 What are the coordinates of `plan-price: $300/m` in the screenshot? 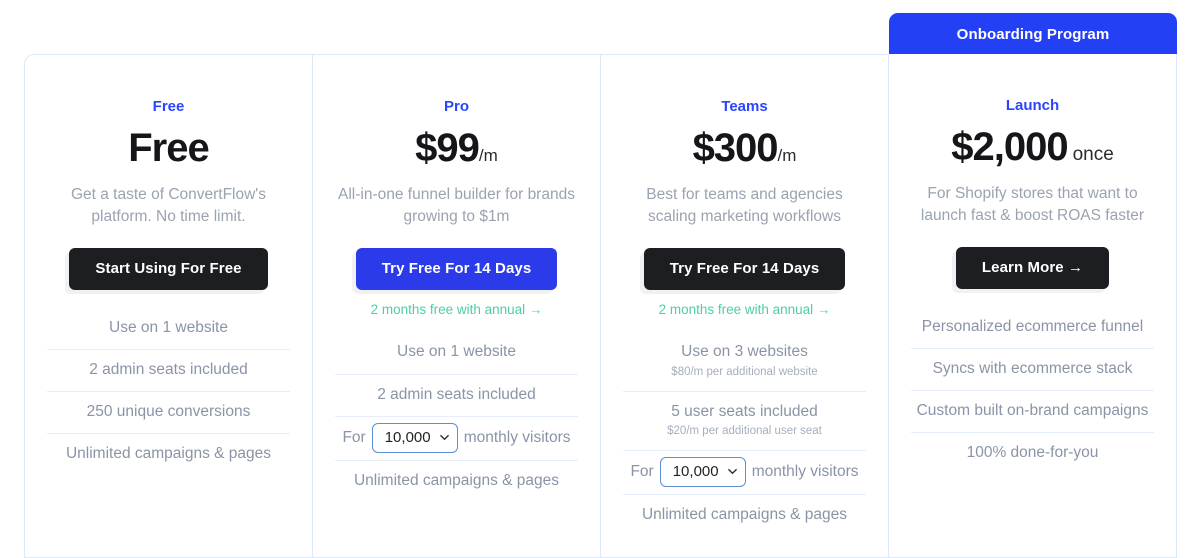 It's located at (744, 148).